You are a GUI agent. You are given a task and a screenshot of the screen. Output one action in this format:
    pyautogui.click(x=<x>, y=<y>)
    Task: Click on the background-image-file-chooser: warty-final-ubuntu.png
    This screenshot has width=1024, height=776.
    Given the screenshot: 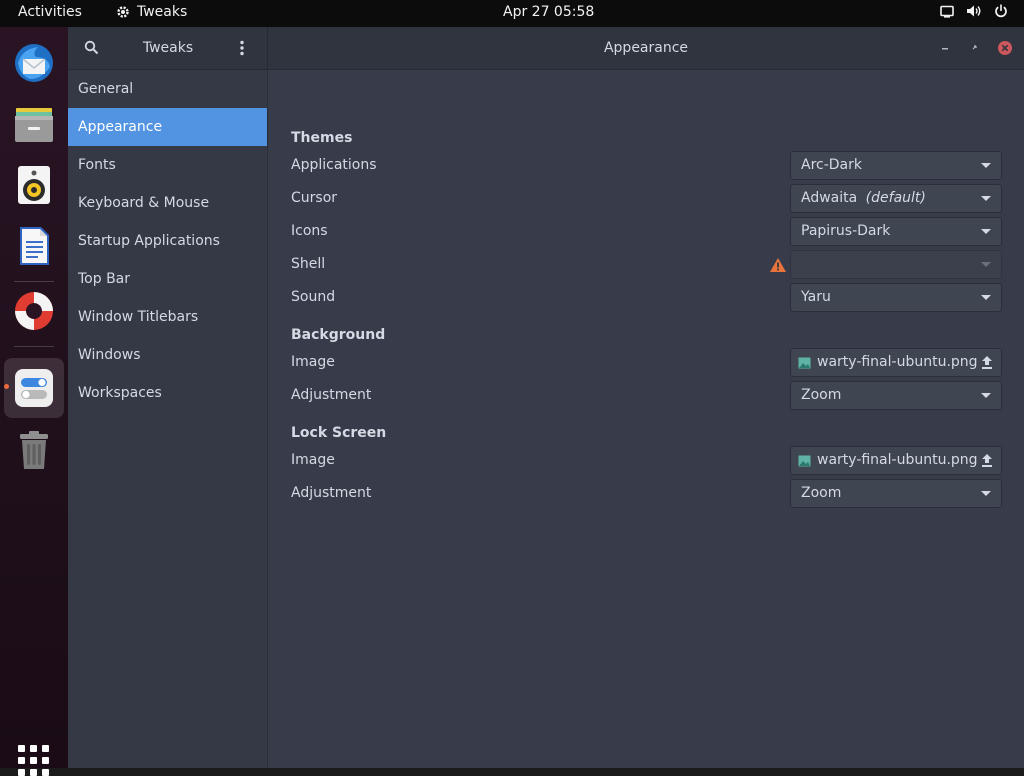 What is the action you would take?
    pyautogui.click(x=896, y=362)
    